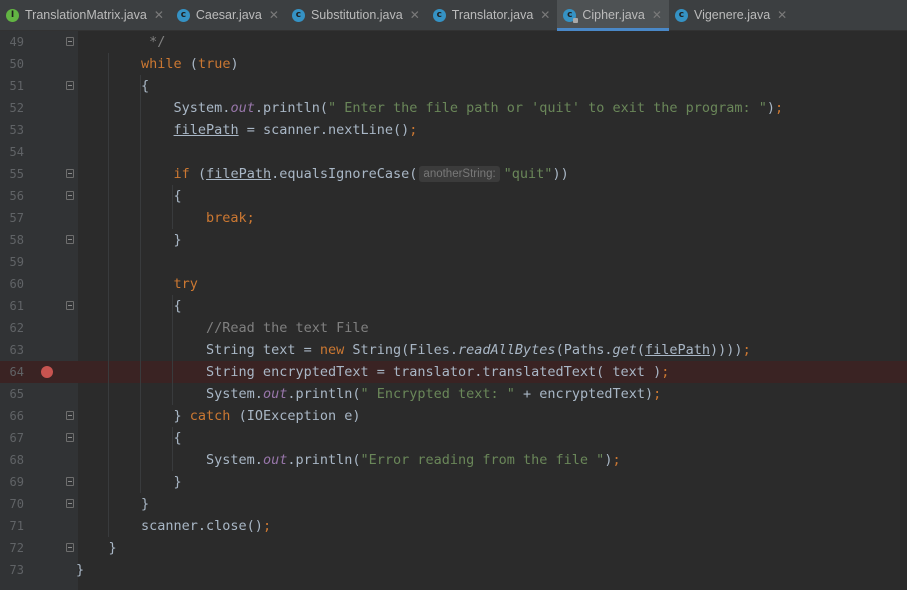 The width and height of the screenshot is (907, 590). I want to click on code-token: + encryptedText), so click(584, 394).